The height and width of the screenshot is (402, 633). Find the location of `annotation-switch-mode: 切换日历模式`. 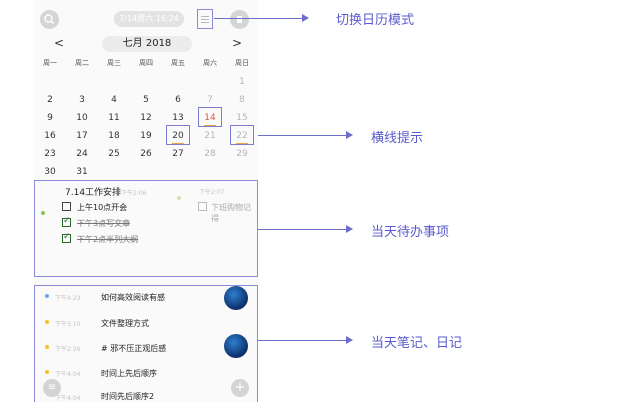

annotation-switch-mode: 切换日历模式 is located at coordinates (375, 20).